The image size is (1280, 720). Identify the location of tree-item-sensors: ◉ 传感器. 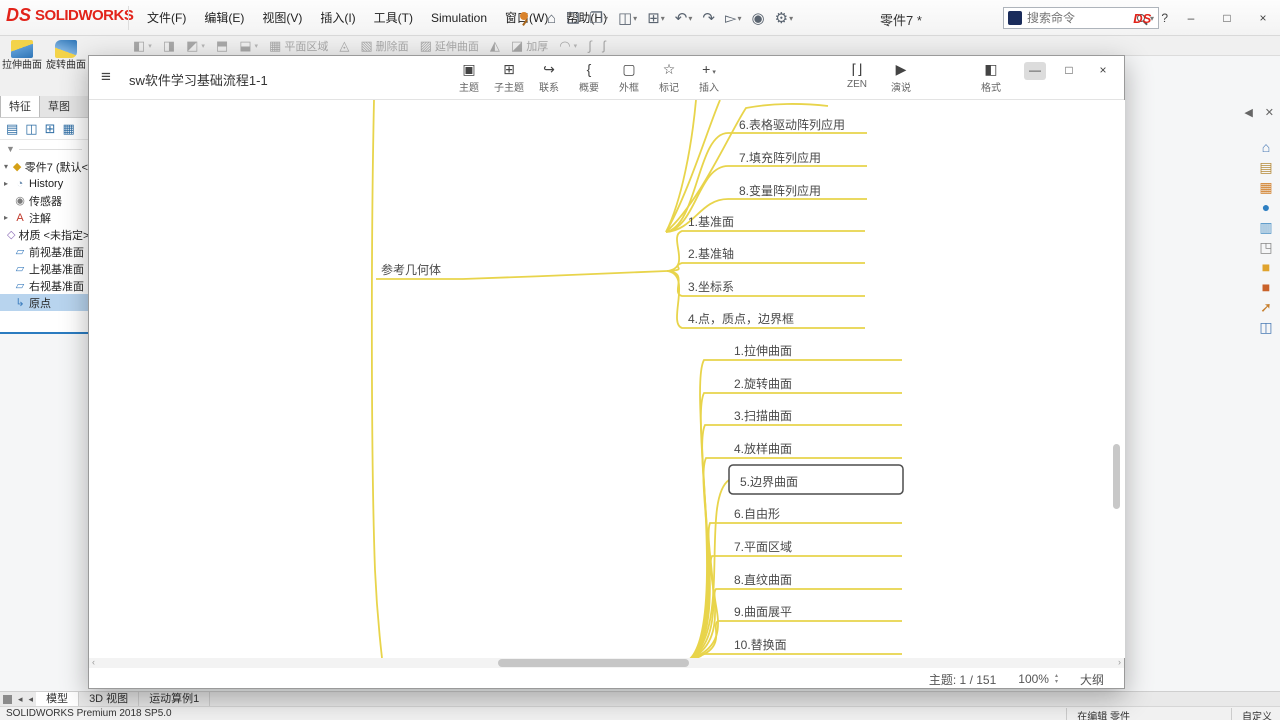
(44, 200).